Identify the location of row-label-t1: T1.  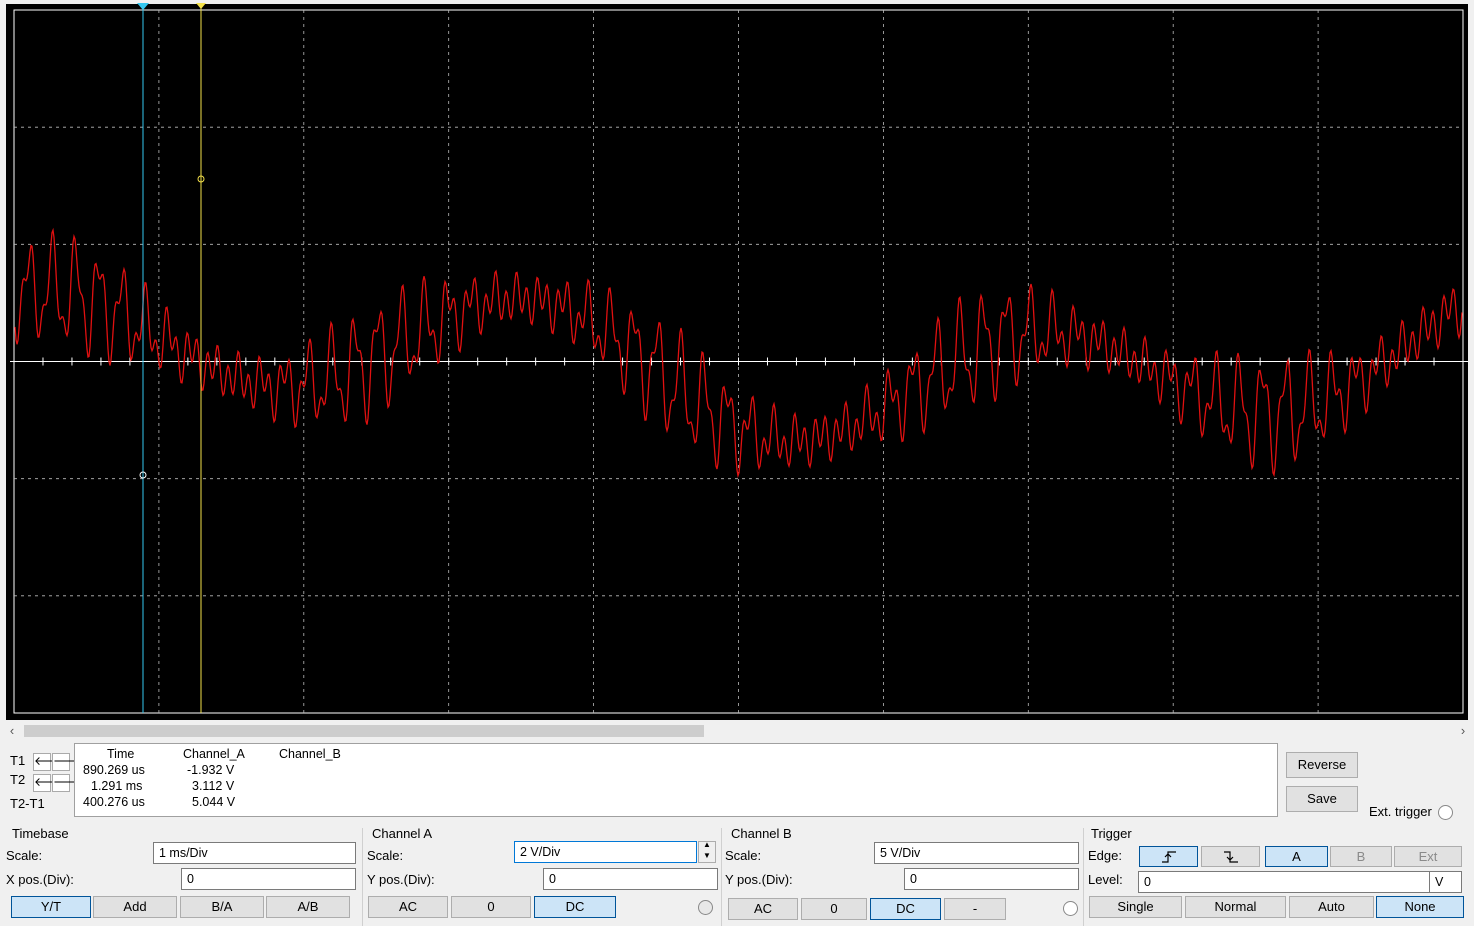
(18, 760).